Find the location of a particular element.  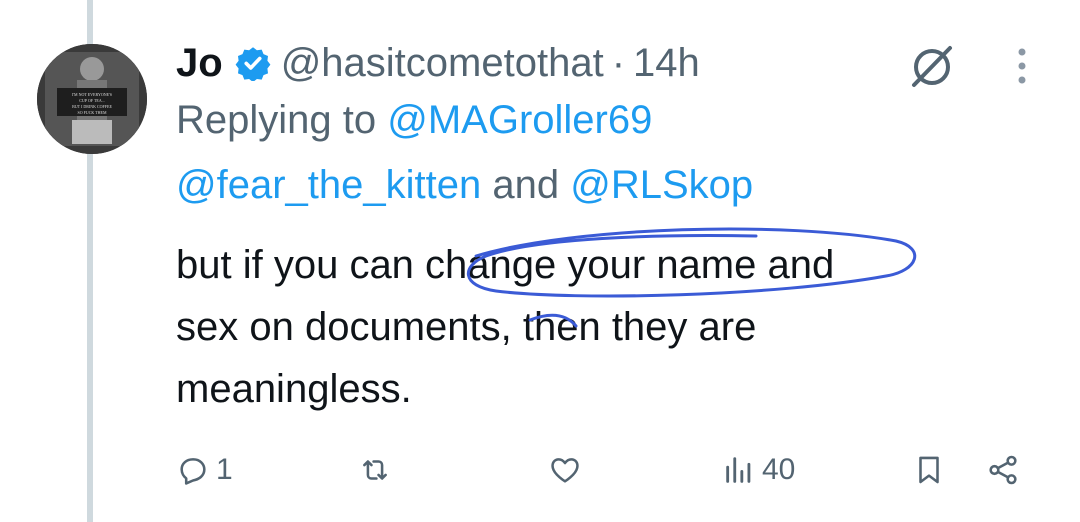

retweet-button is located at coordinates (375, 470).